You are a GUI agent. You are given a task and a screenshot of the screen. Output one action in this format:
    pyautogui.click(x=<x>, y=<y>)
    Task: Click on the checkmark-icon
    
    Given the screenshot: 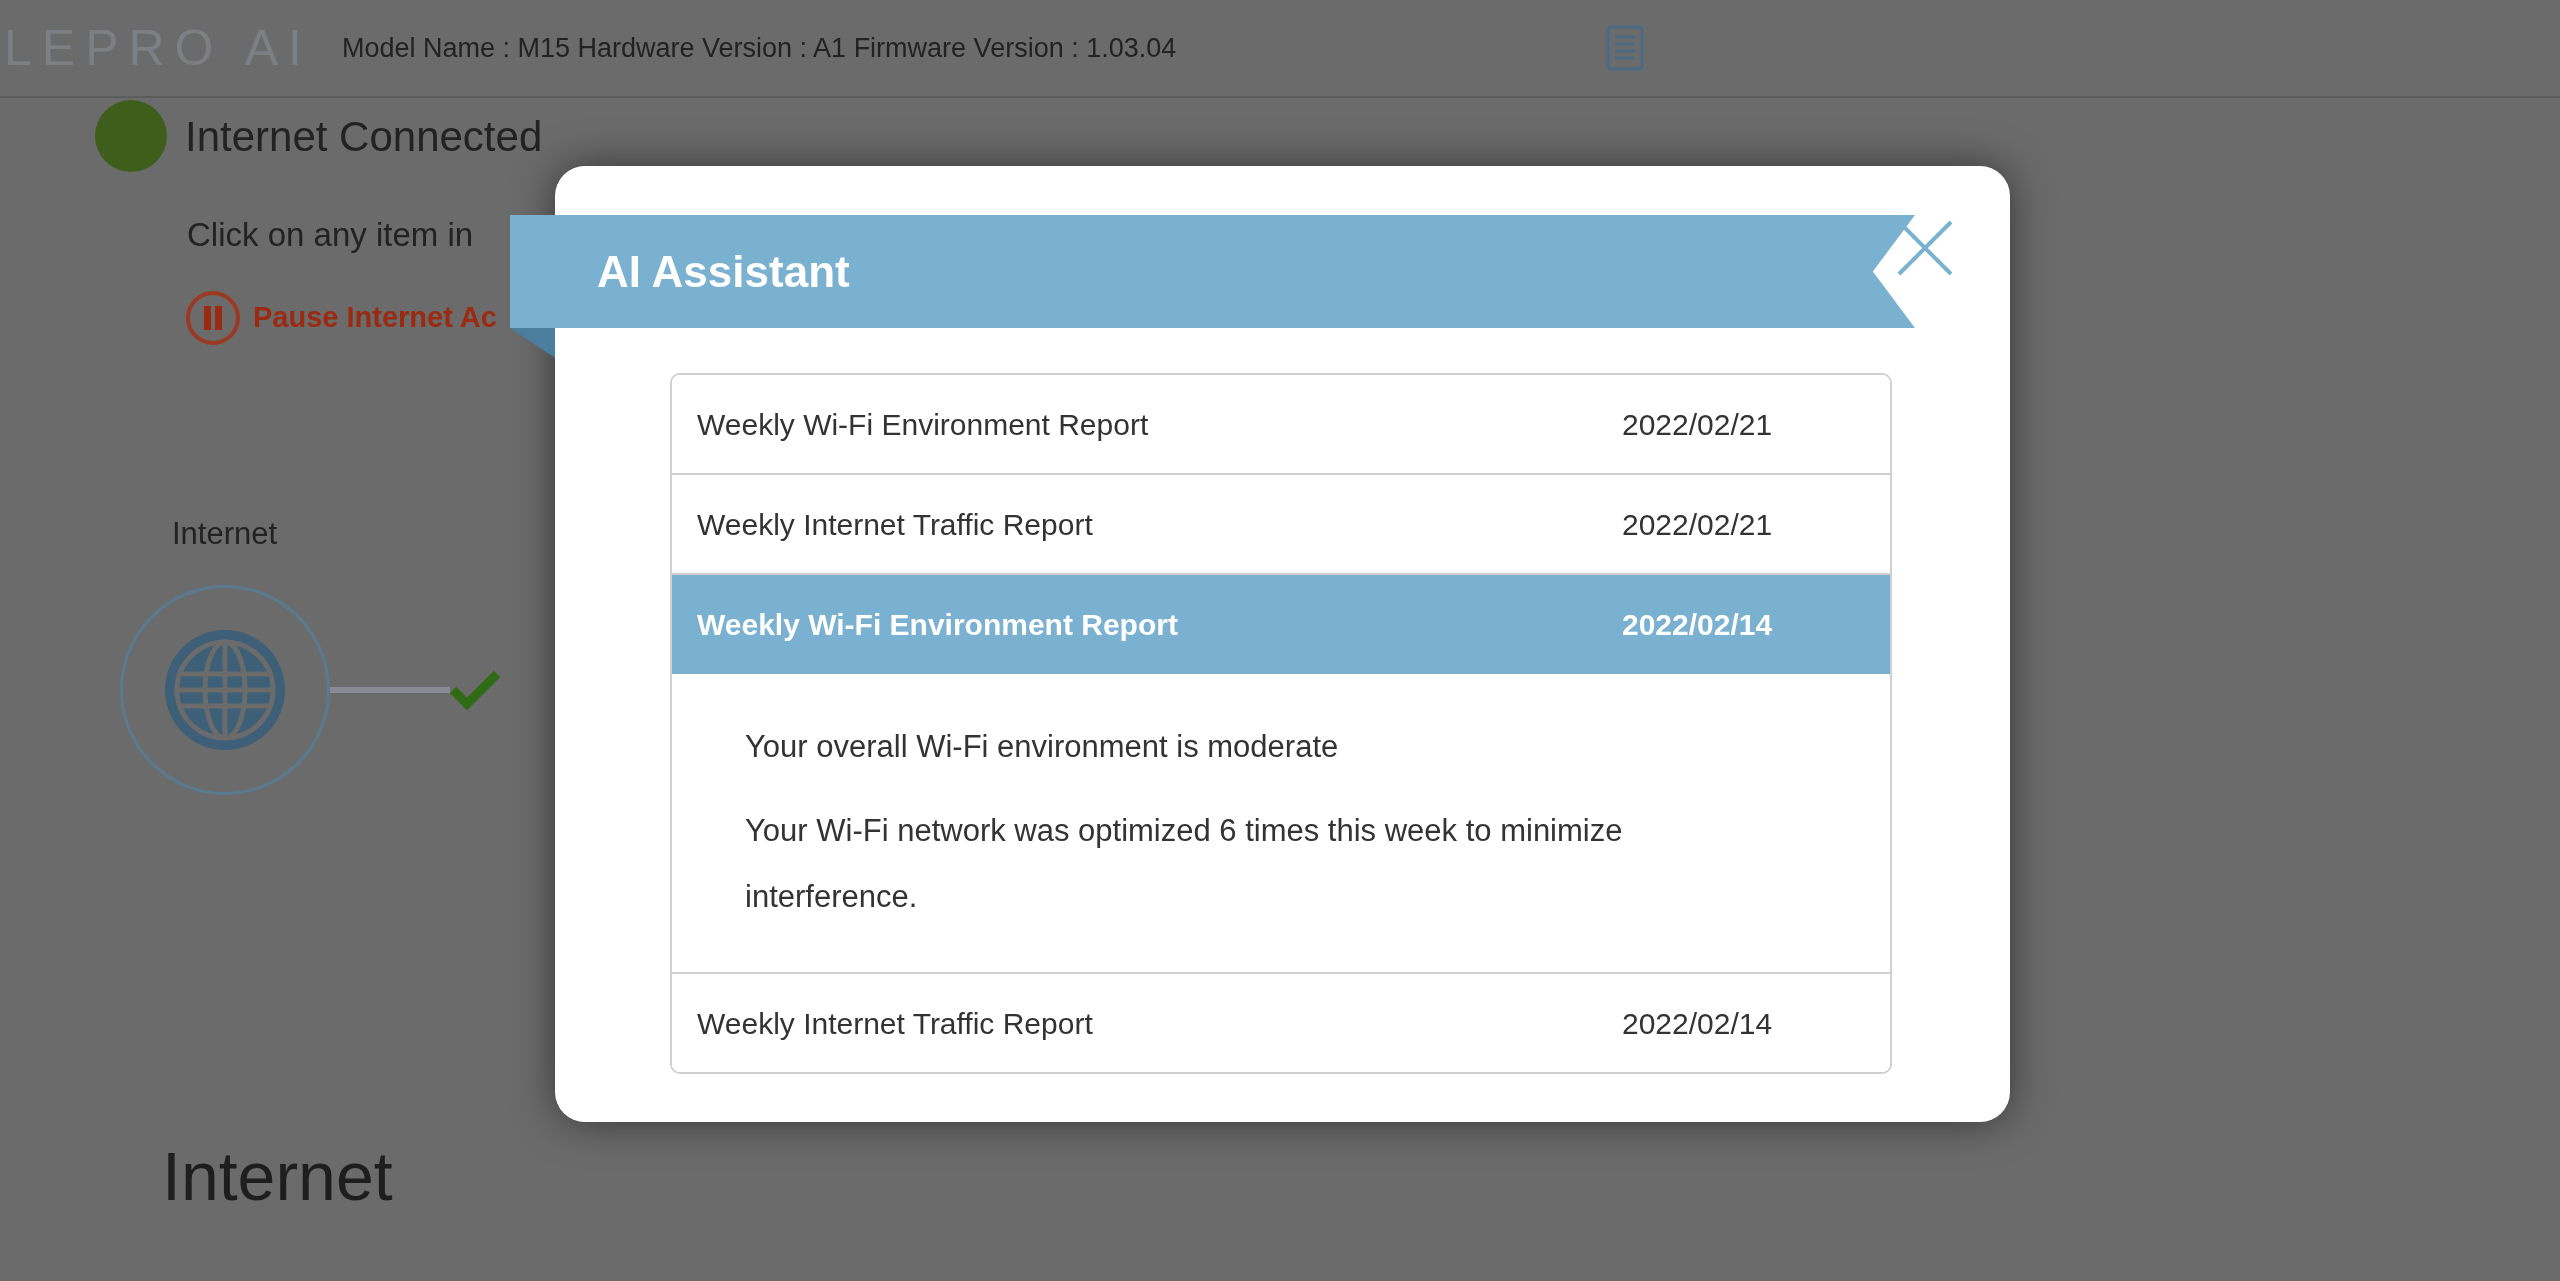 What is the action you would take?
    pyautogui.click(x=475, y=690)
    